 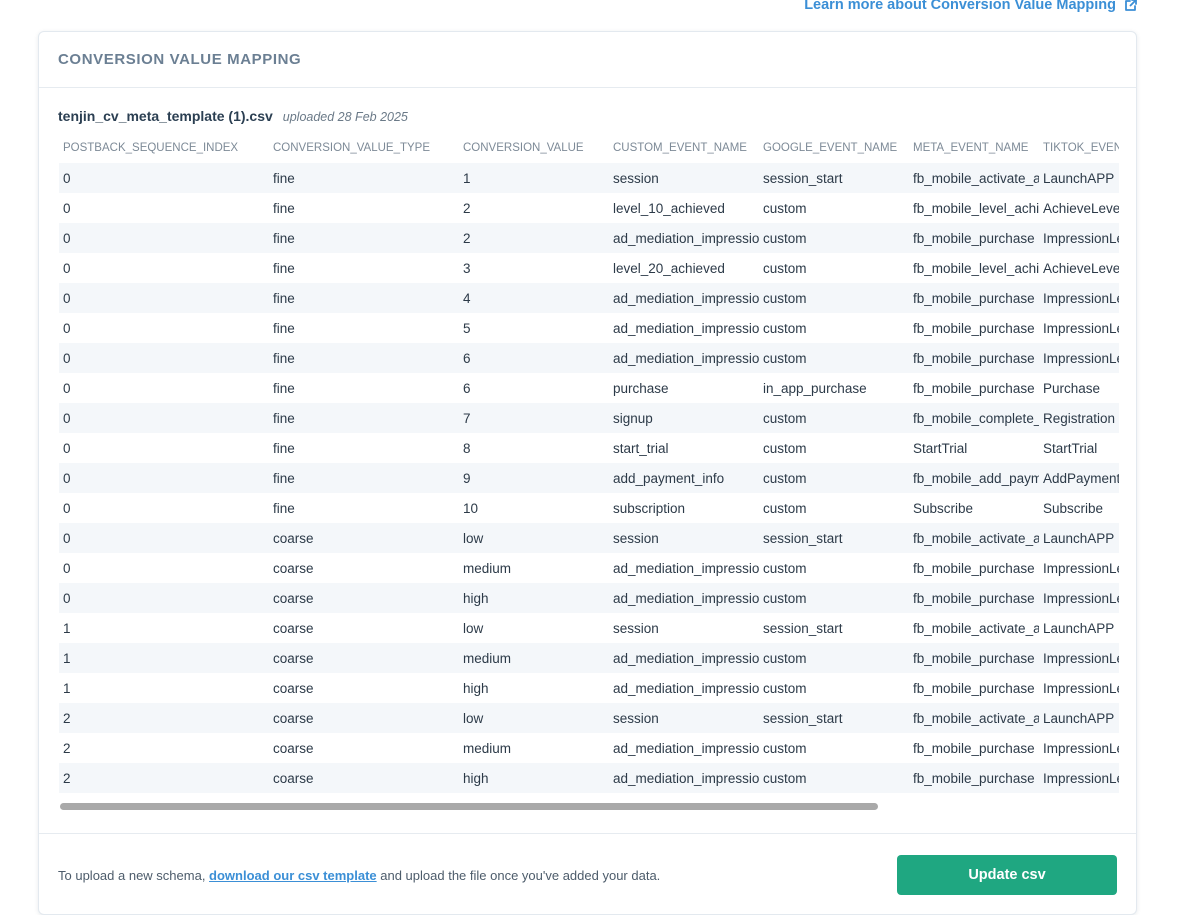 What do you see at coordinates (534, 478) in the screenshot?
I see `table-cell: 9` at bounding box center [534, 478].